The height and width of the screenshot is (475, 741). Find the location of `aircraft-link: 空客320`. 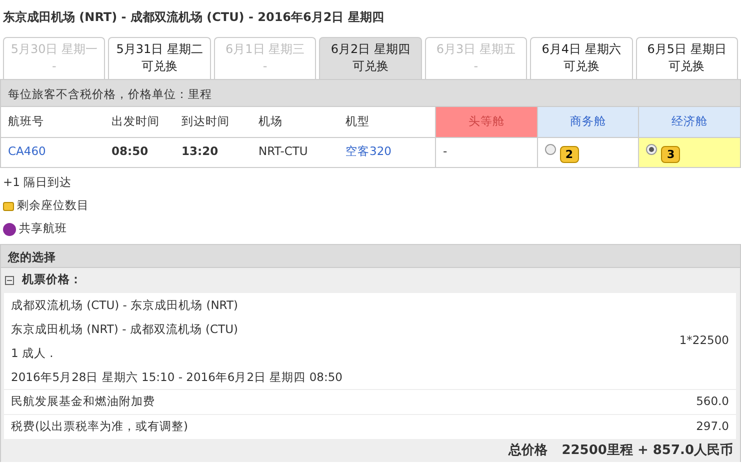

aircraft-link: 空客320 is located at coordinates (387, 152).